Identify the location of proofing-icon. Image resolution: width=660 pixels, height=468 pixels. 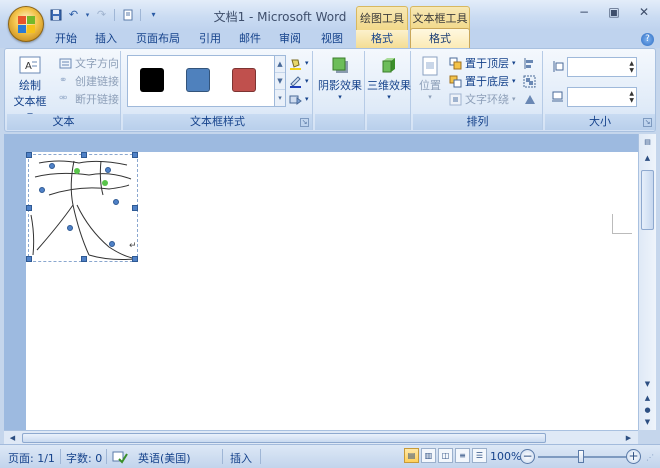
(120, 458).